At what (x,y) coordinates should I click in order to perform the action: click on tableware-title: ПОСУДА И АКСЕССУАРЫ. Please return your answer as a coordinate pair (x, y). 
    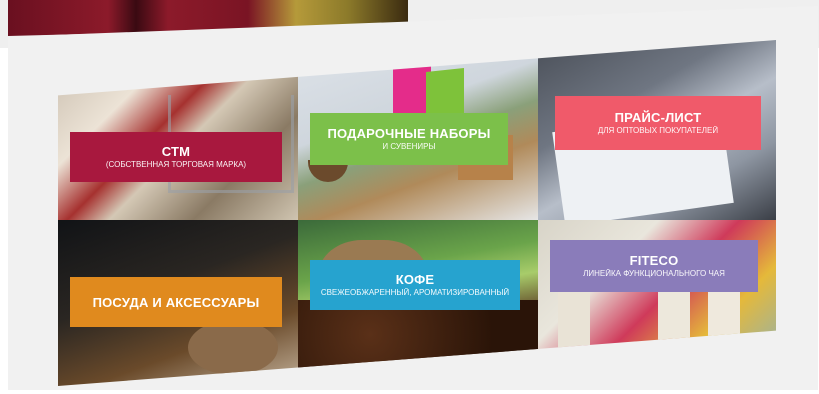
    Looking at the image, I should click on (176, 302).